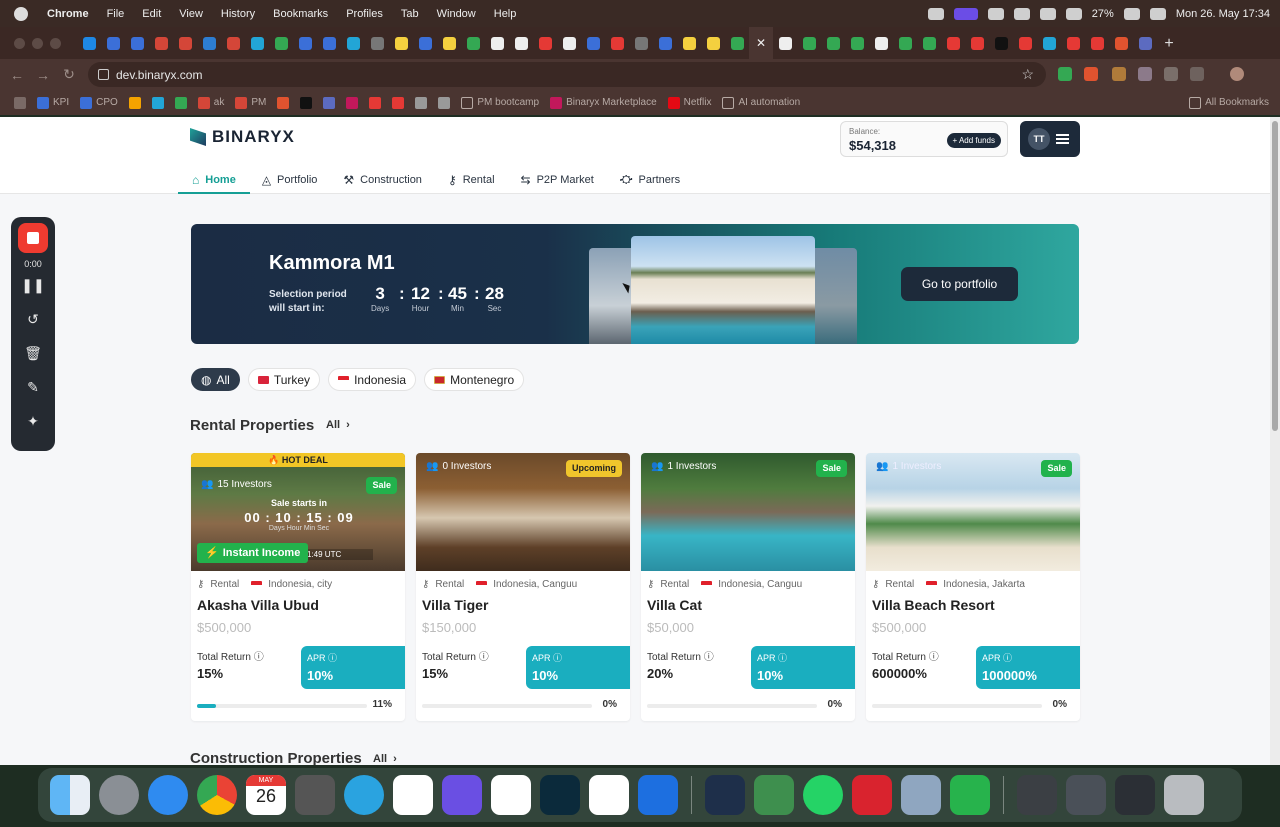 The width and height of the screenshot is (1280, 827). What do you see at coordinates (168, 795) in the screenshot?
I see `safari-icon` at bounding box center [168, 795].